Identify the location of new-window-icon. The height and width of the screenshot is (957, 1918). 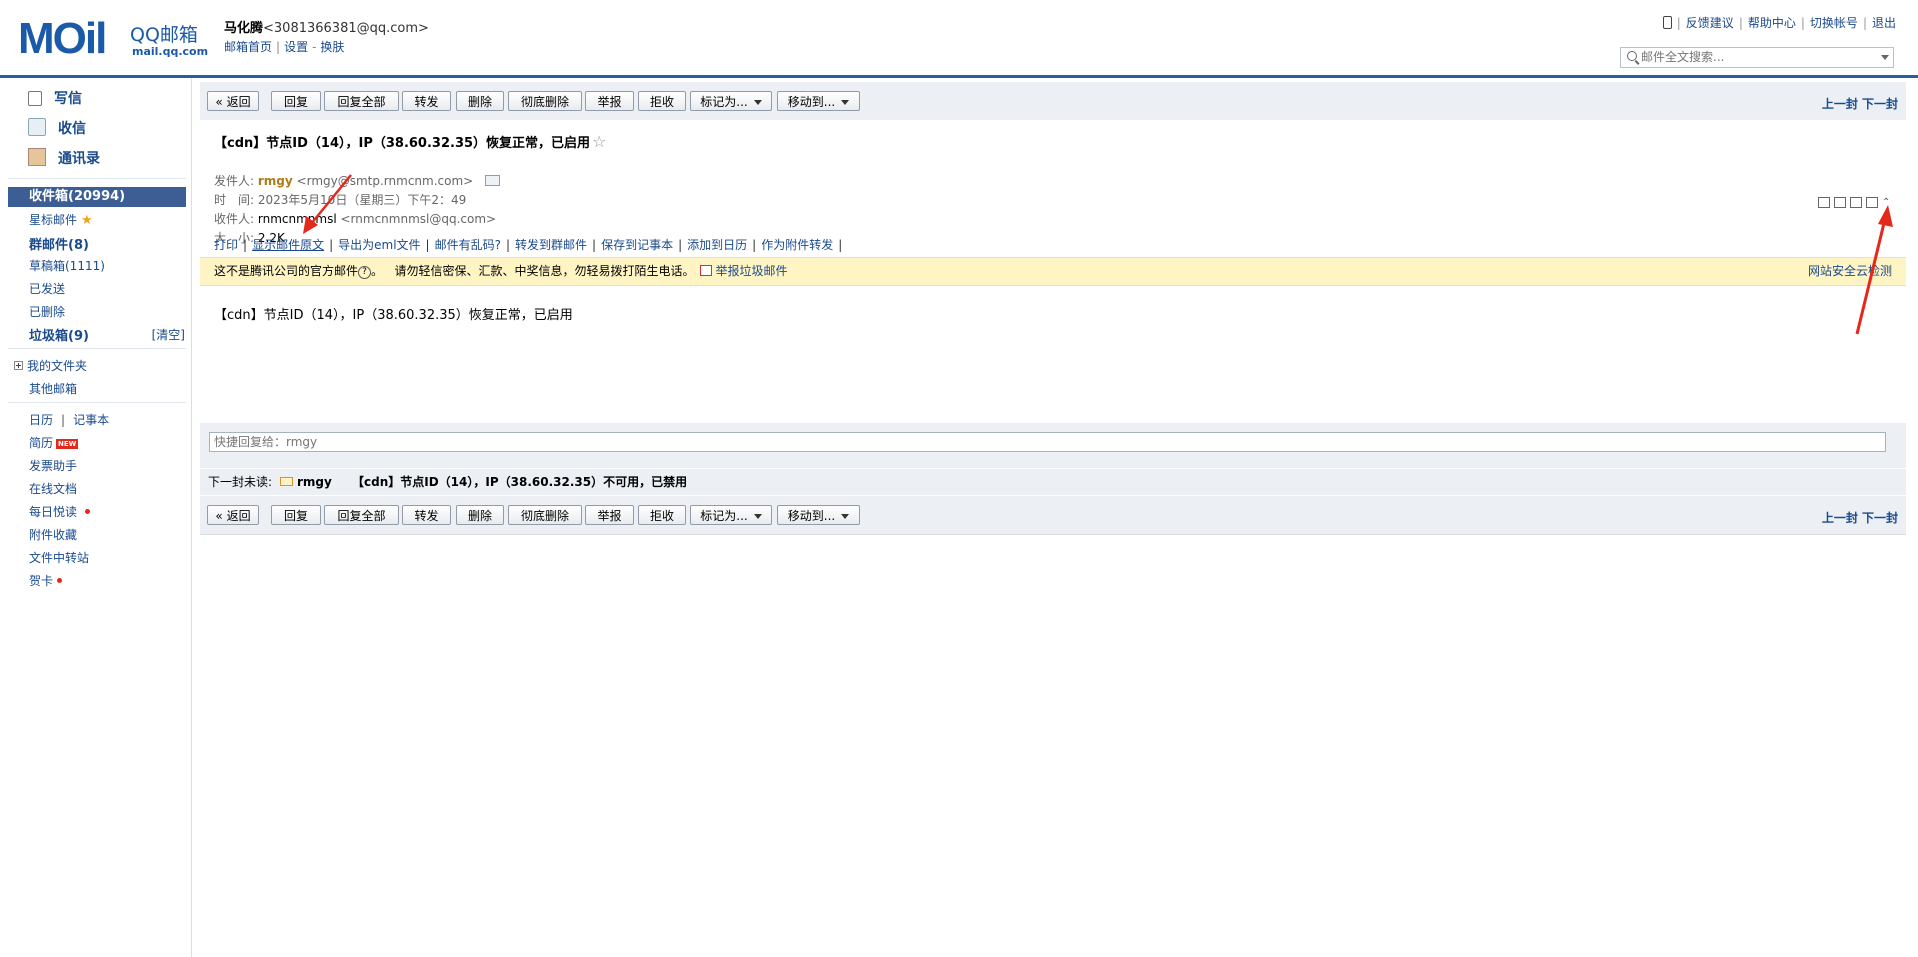
(1824, 202).